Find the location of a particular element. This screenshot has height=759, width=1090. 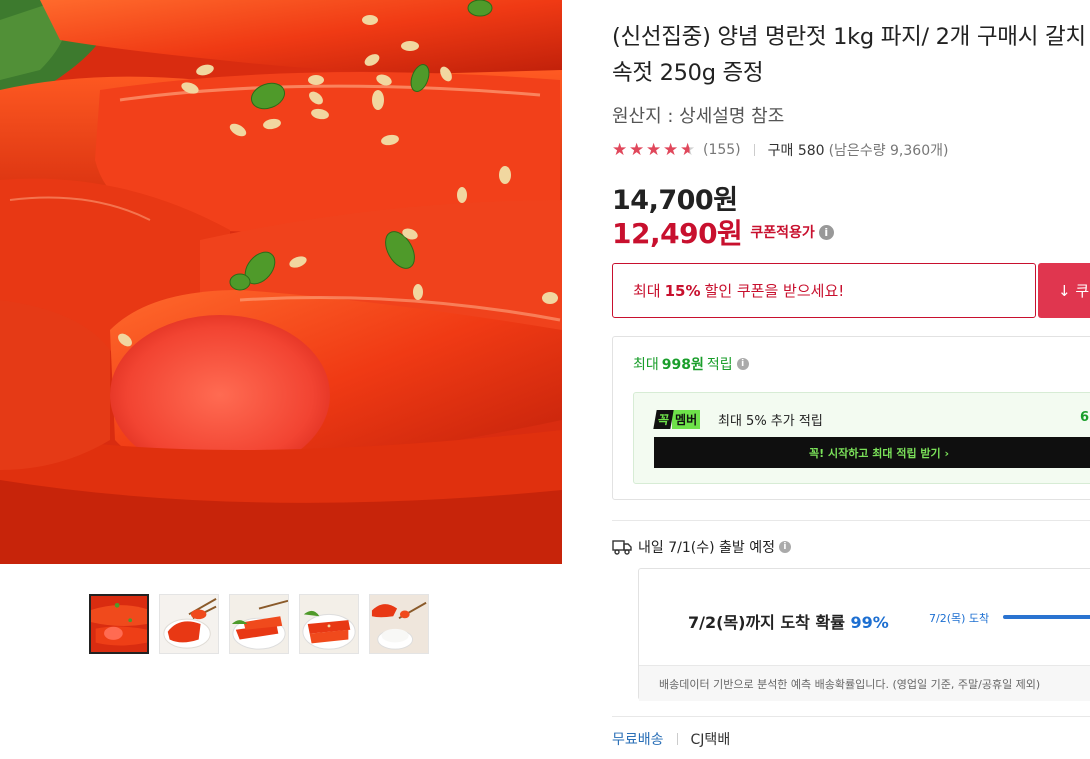

coupon-percent: 15% is located at coordinates (682, 290).